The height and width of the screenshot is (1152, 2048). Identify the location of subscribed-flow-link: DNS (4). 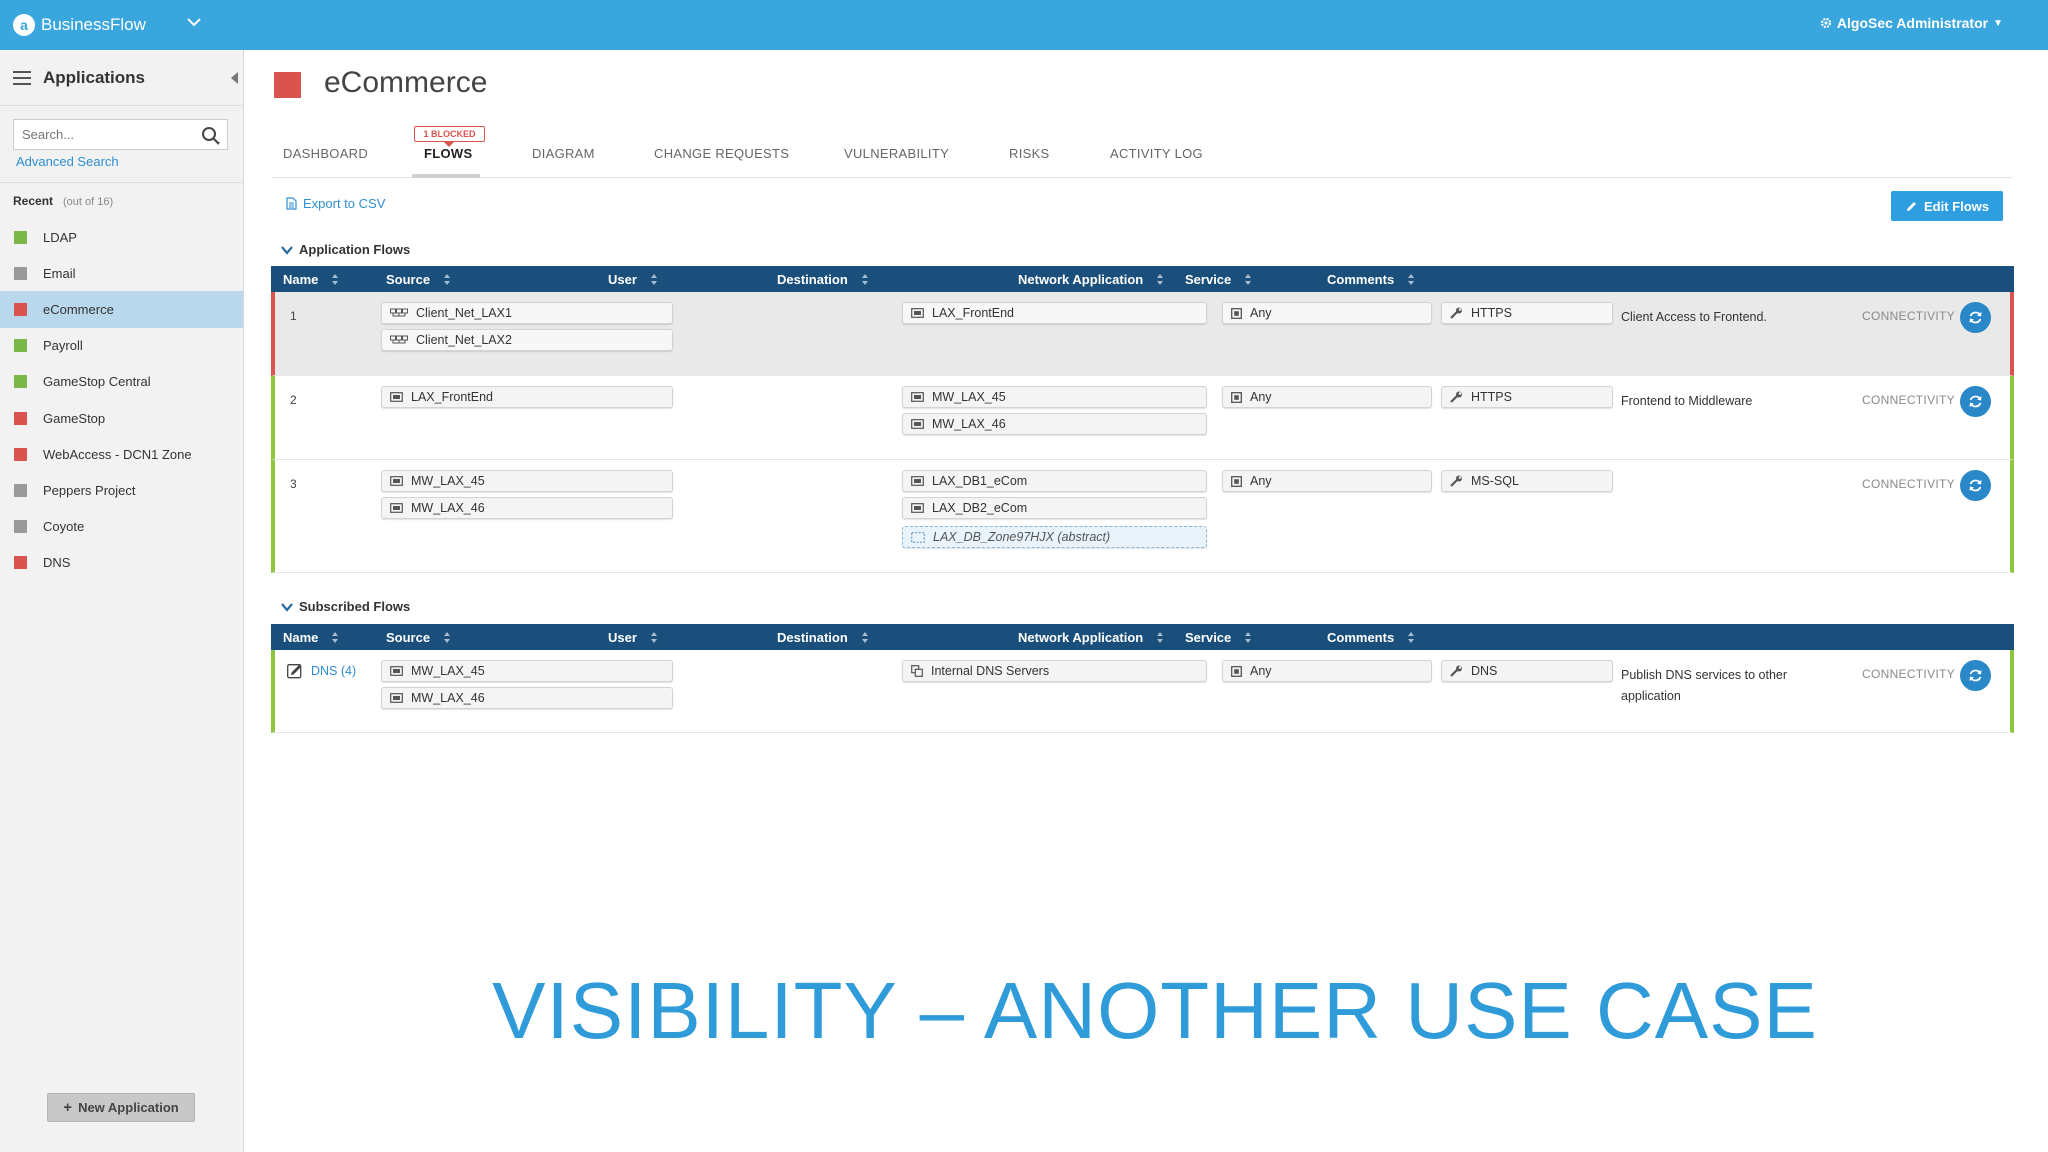
(333, 671).